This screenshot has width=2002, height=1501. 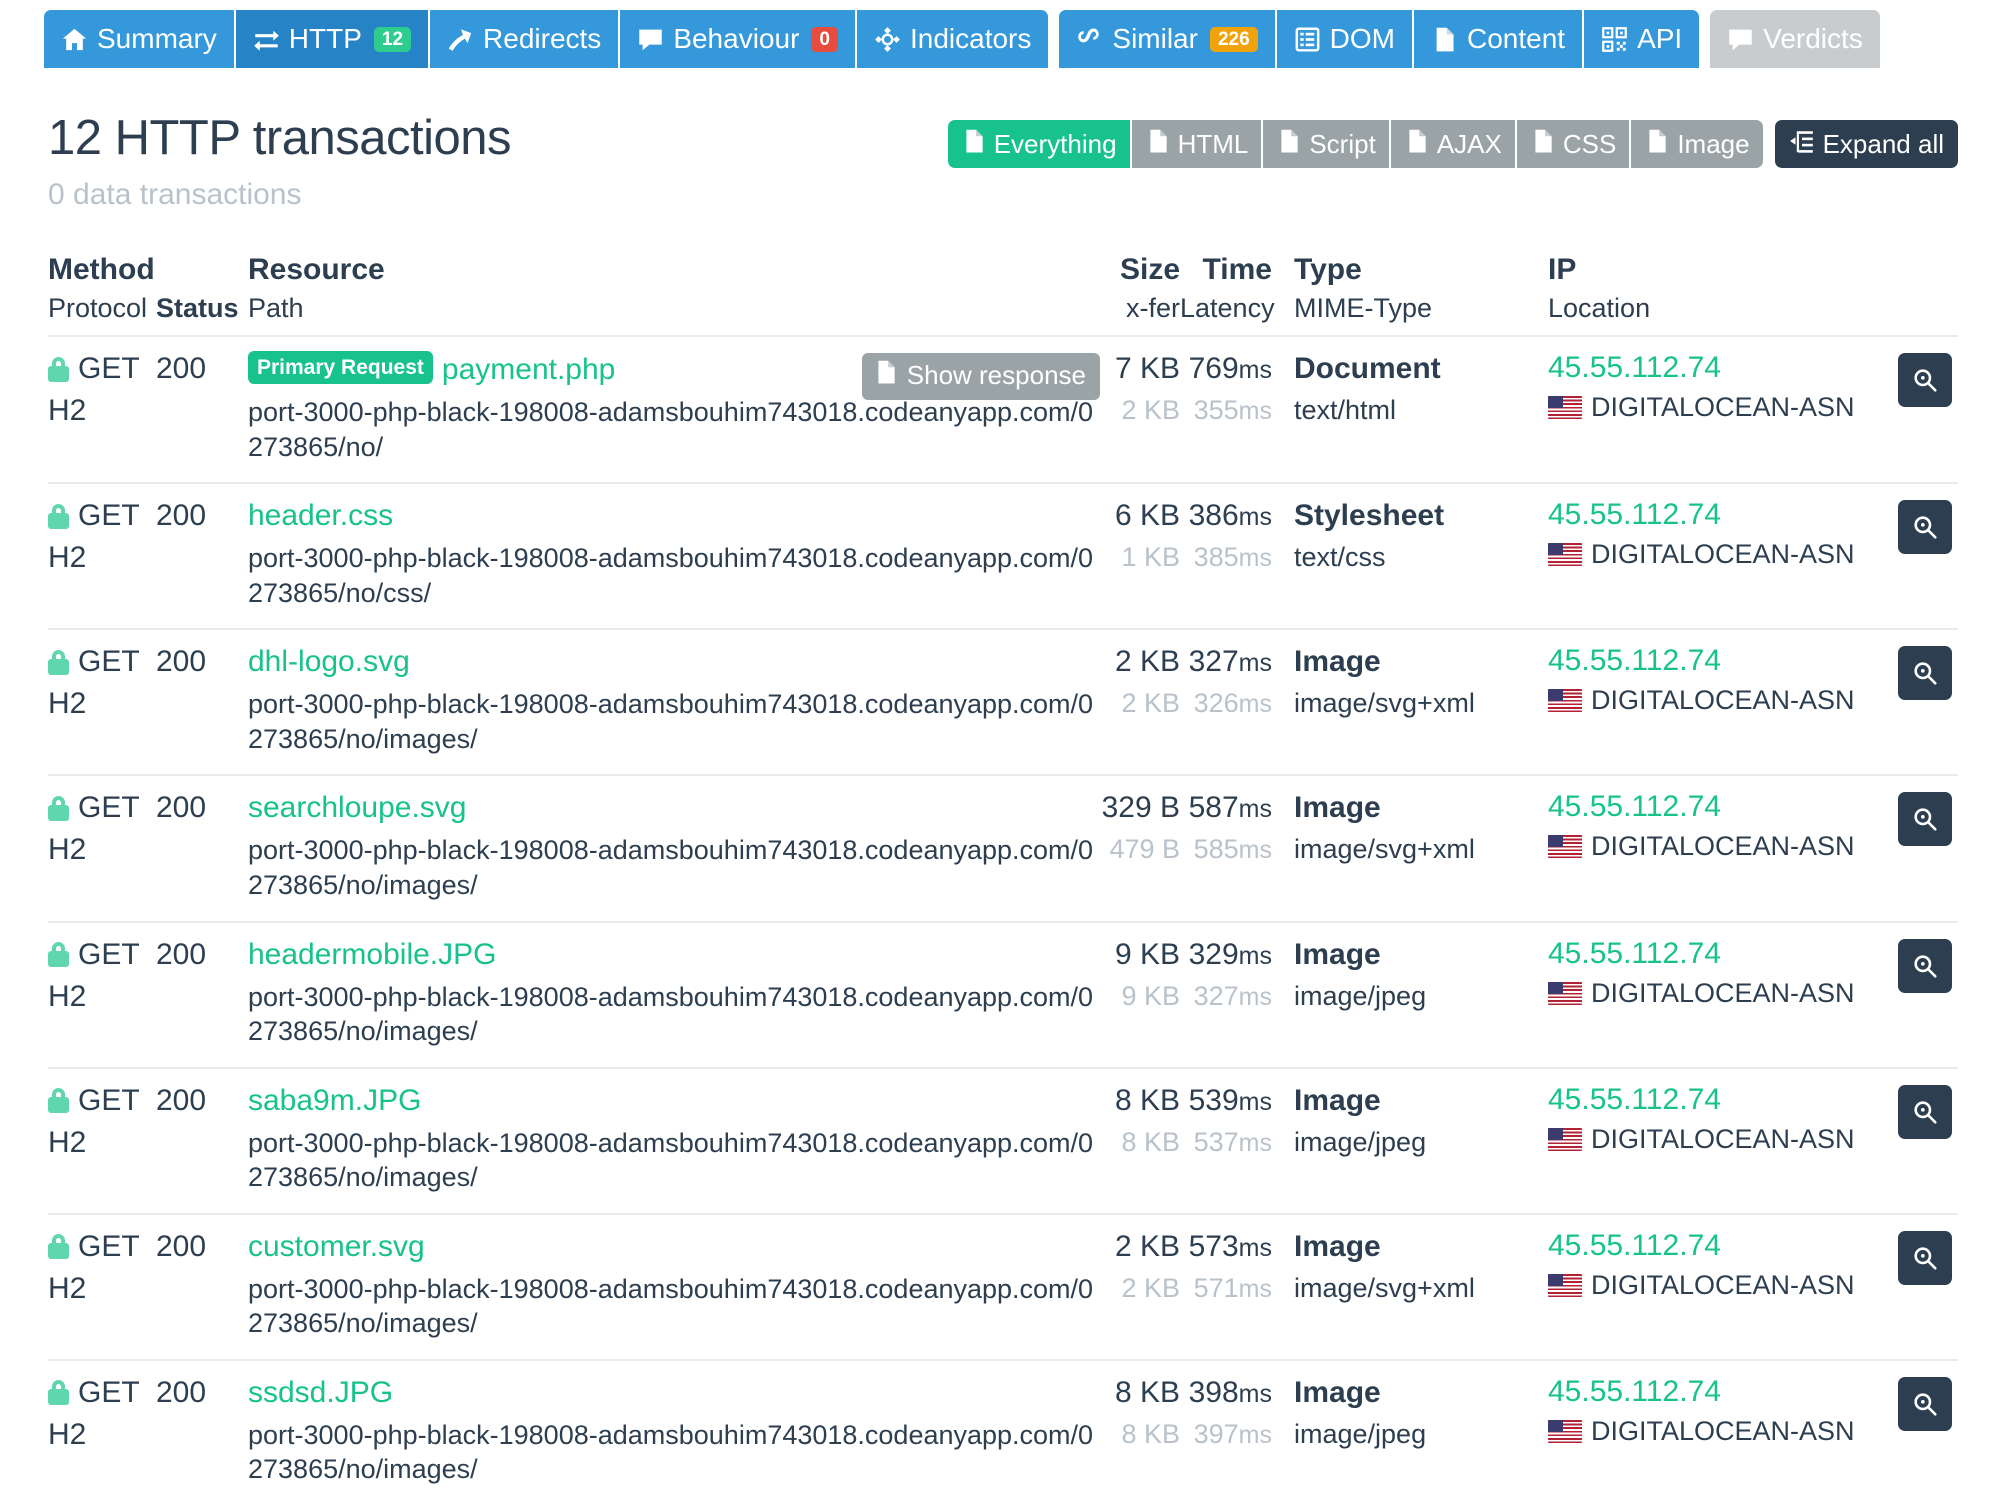 I want to click on resource-line: header.css, so click(x=674, y=516).